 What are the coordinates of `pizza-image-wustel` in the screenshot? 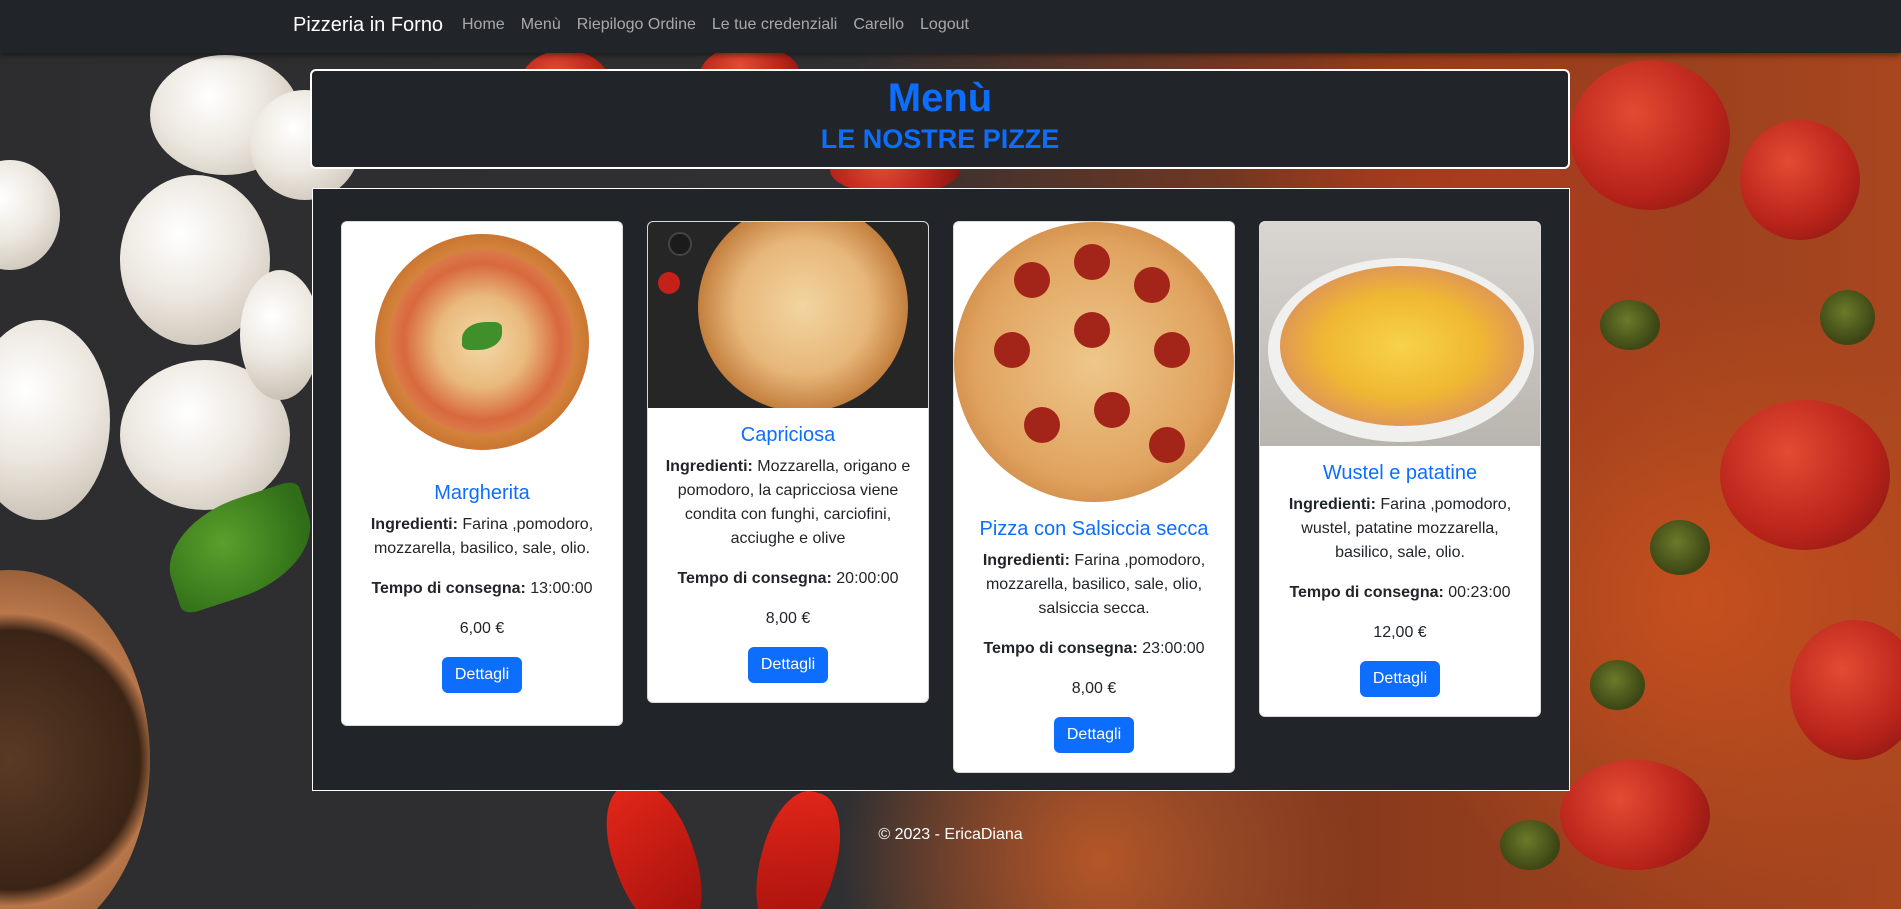 It's located at (1400, 334).